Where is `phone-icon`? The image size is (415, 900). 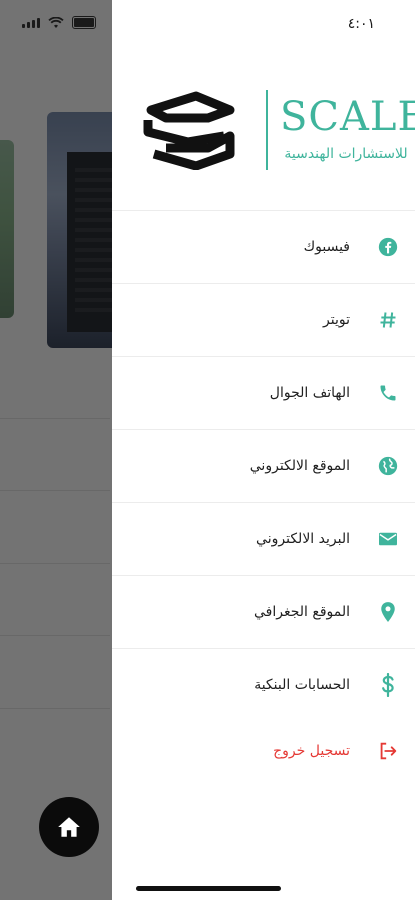 phone-icon is located at coordinates (388, 393).